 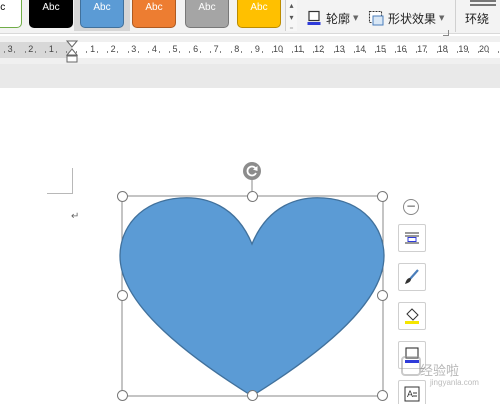 I want to click on resize-handle-top-right, so click(x=382, y=196).